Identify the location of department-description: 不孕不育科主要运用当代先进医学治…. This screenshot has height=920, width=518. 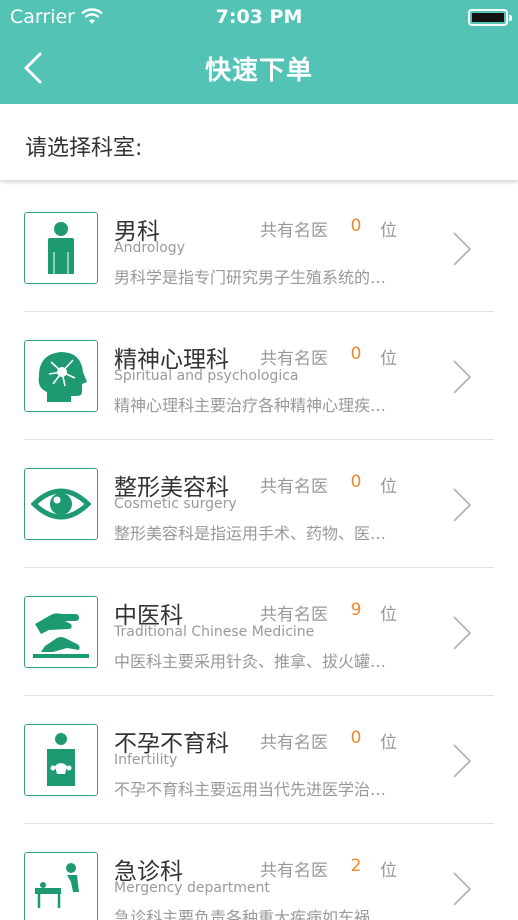
(250, 789).